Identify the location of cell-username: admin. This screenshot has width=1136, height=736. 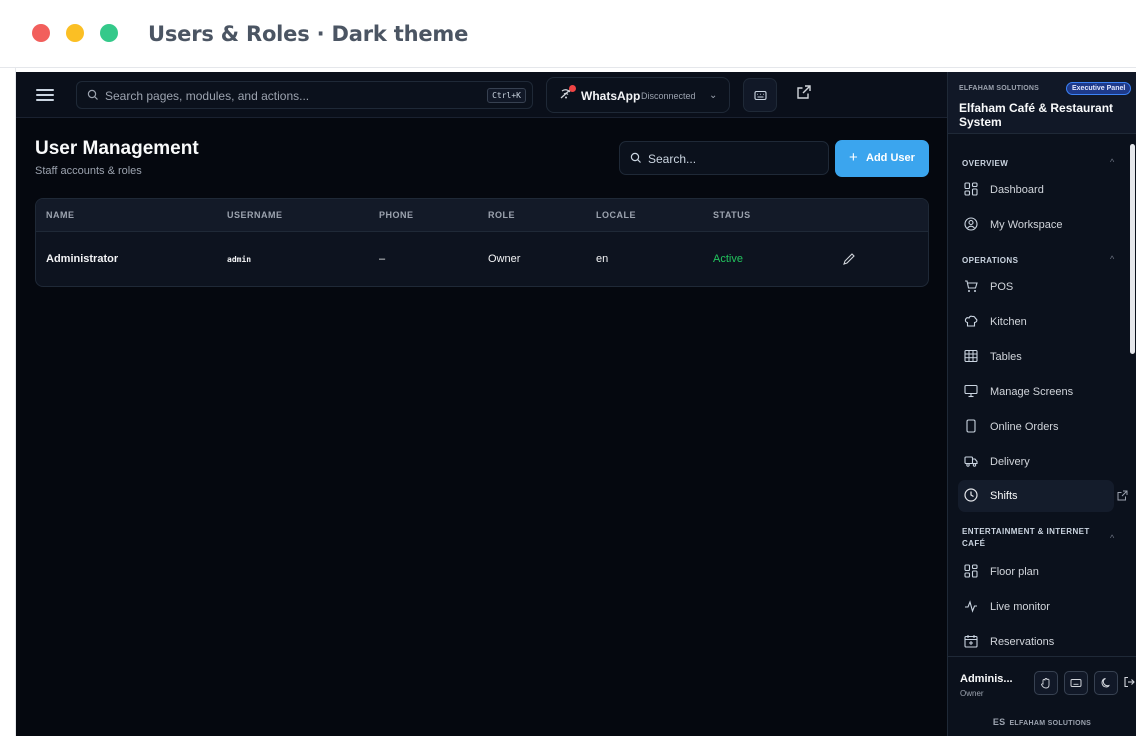
(239, 259).